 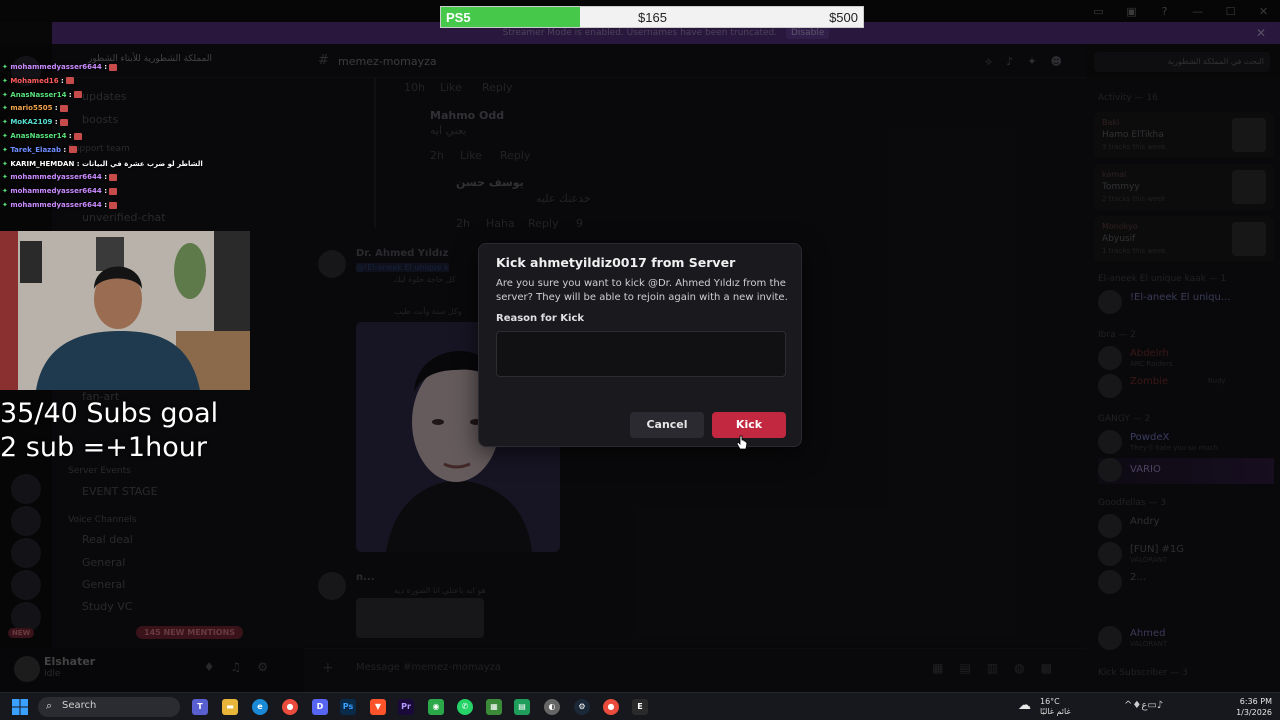 What do you see at coordinates (178, 61) in the screenshot?
I see `server-header: المملكة الشطورية للأبناء الشطور` at bounding box center [178, 61].